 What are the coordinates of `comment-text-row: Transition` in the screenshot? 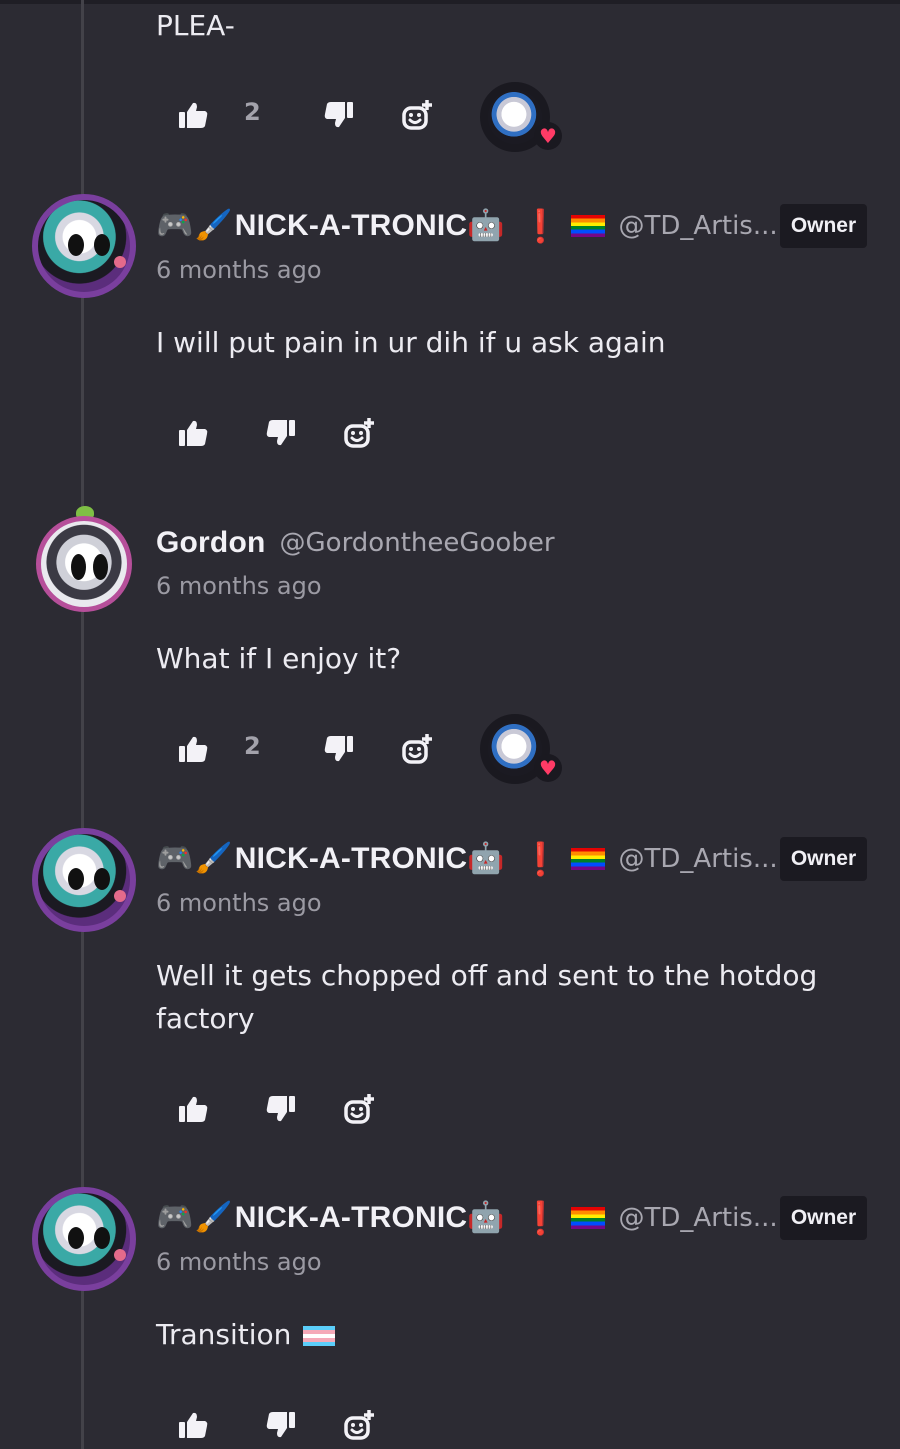 It's located at (506, 1334).